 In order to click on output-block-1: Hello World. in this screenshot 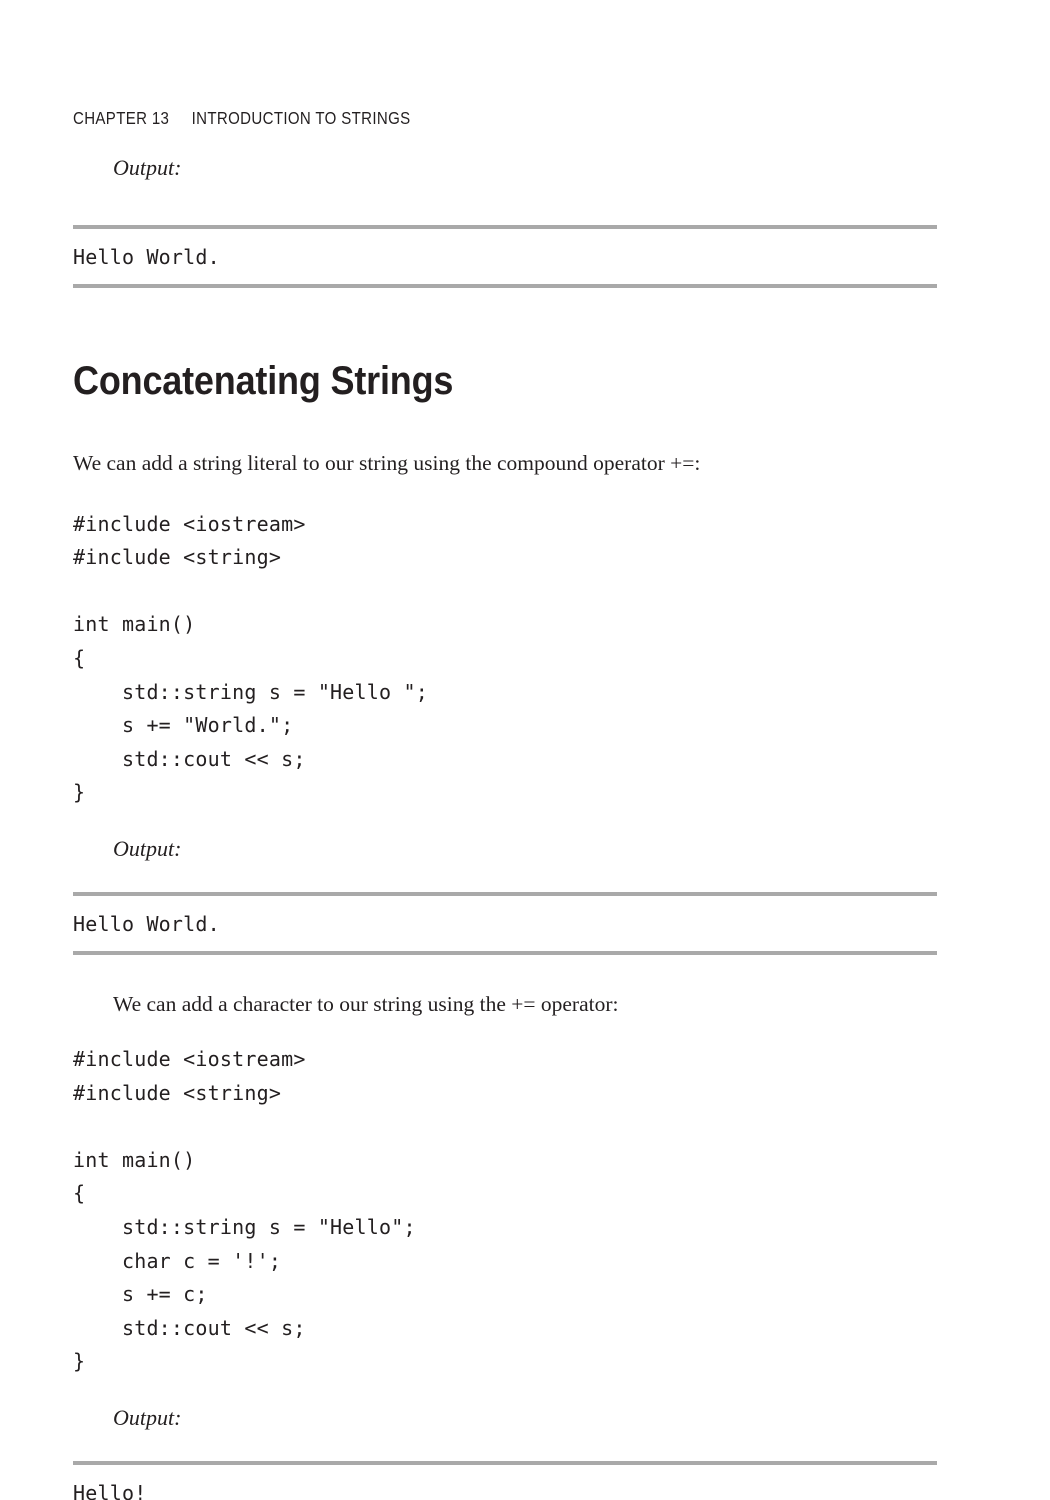, I will do `click(505, 256)`.